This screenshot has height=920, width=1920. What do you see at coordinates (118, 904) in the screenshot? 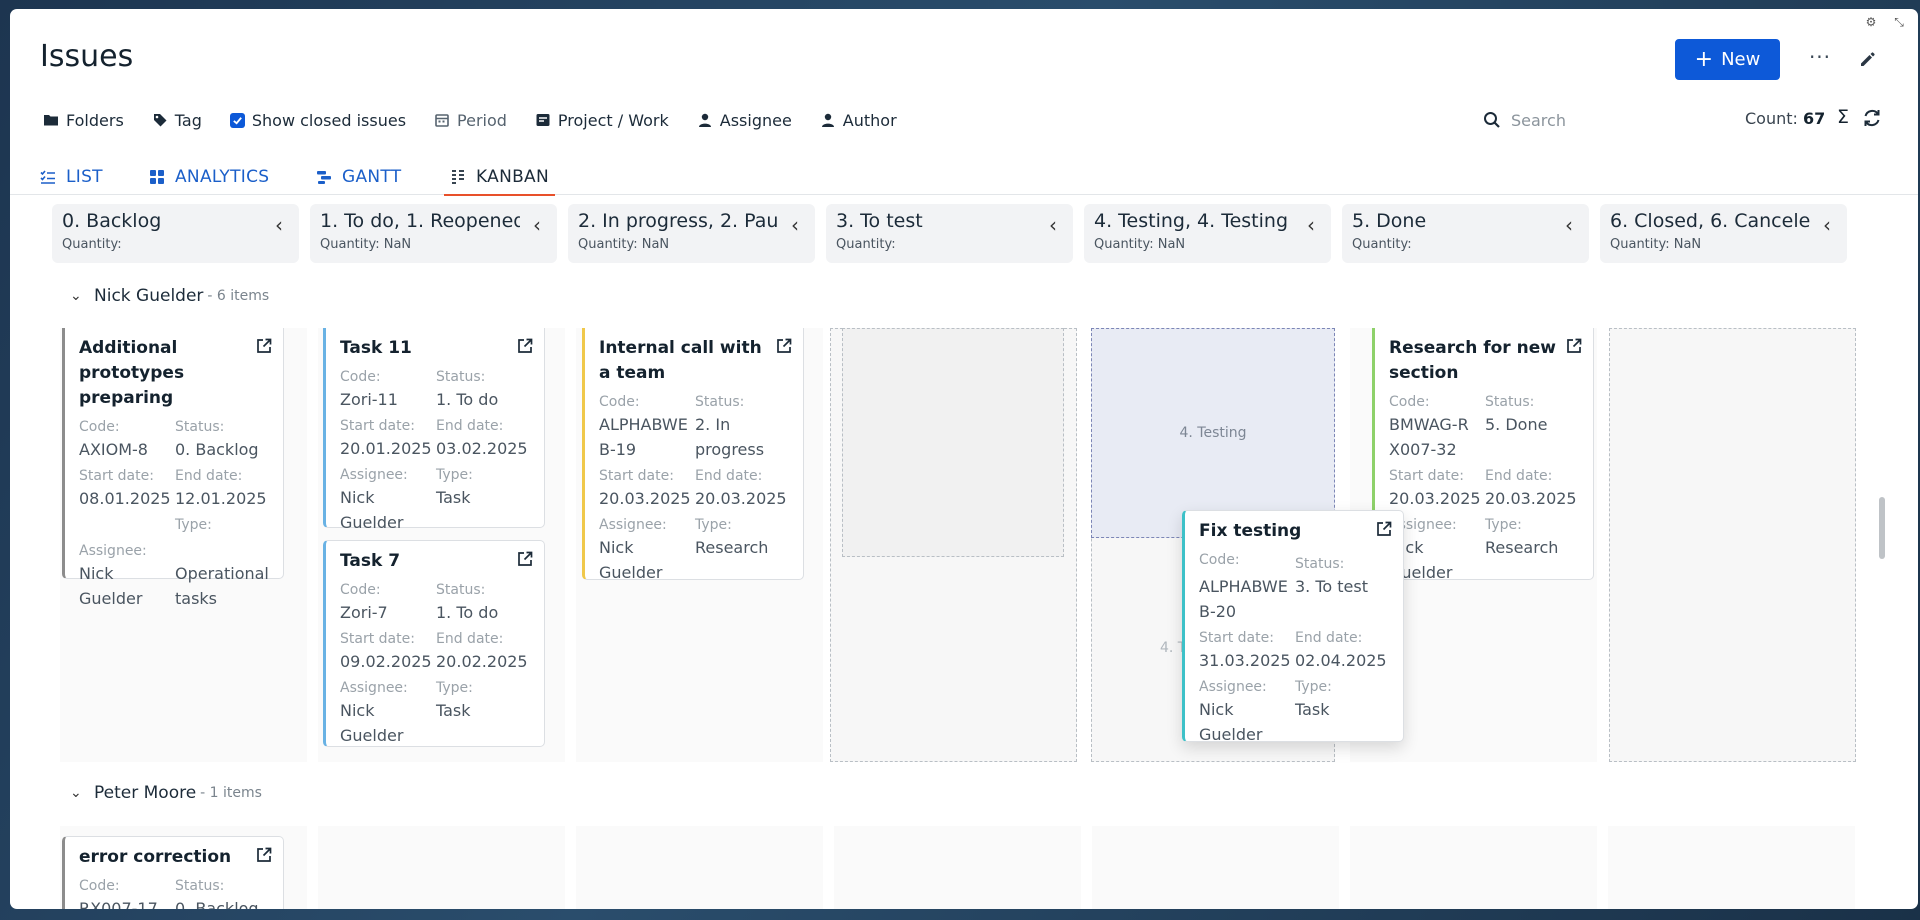
I see `code-value: RX007-17` at bounding box center [118, 904].